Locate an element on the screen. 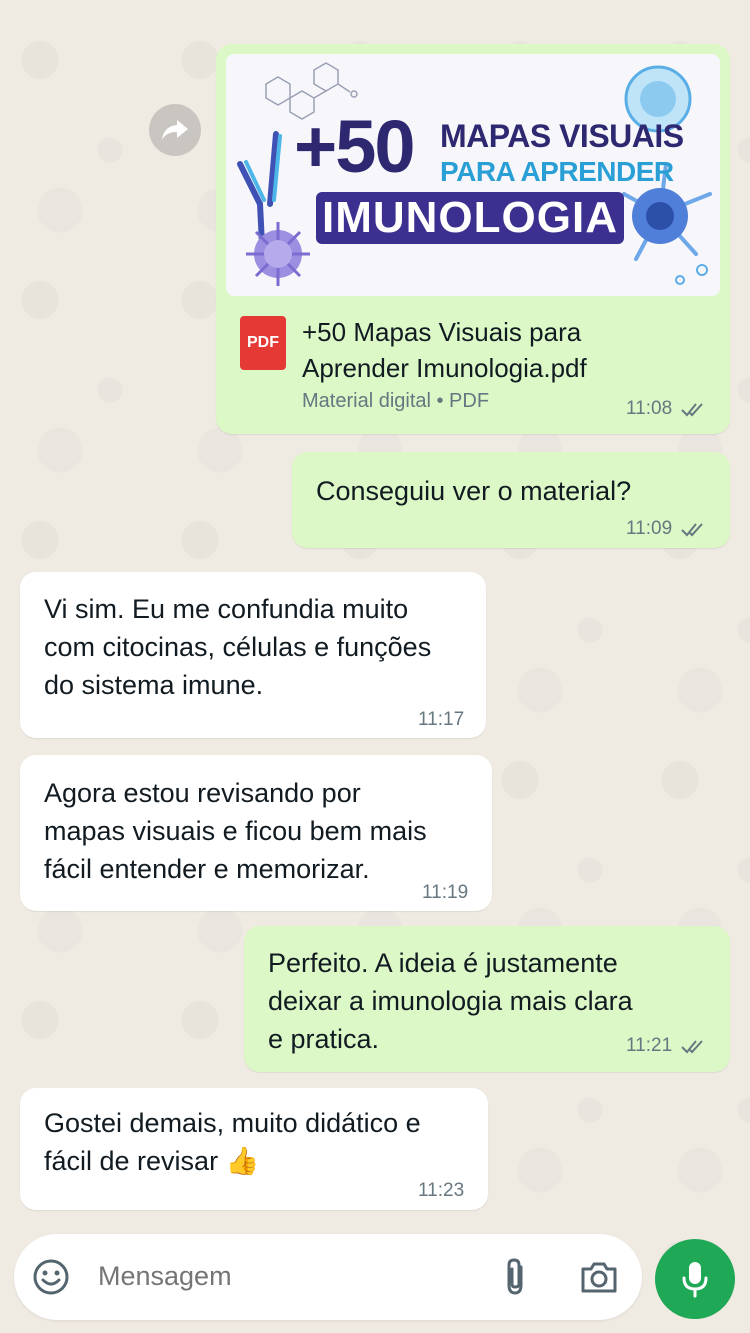 Image resolution: width=750 pixels, height=1333 pixels. banner-plus-number: +50 is located at coordinates (355, 146).